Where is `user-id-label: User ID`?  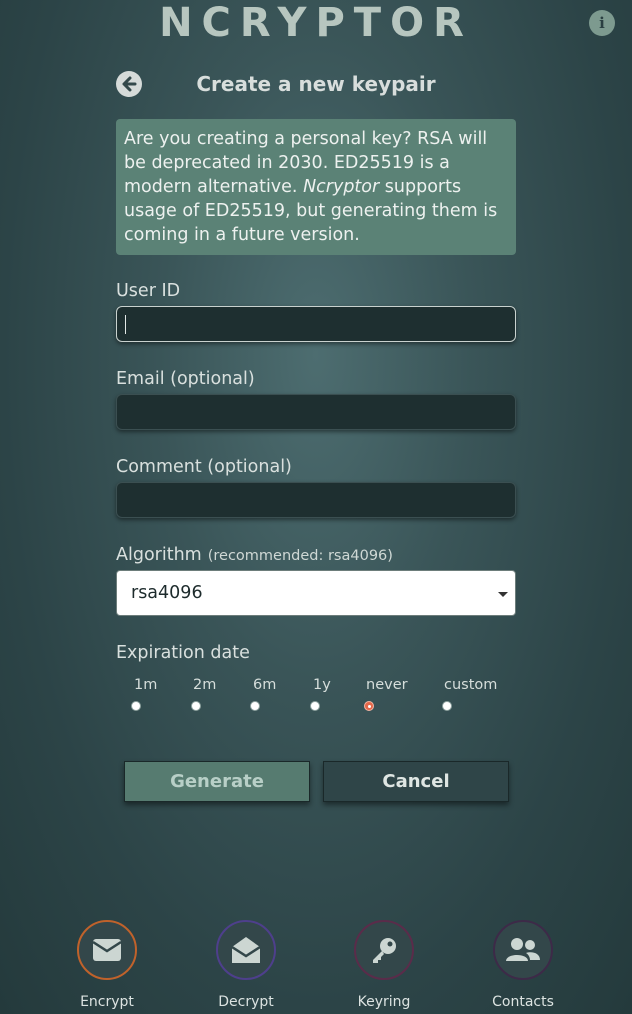 user-id-label: User ID is located at coordinates (148, 291).